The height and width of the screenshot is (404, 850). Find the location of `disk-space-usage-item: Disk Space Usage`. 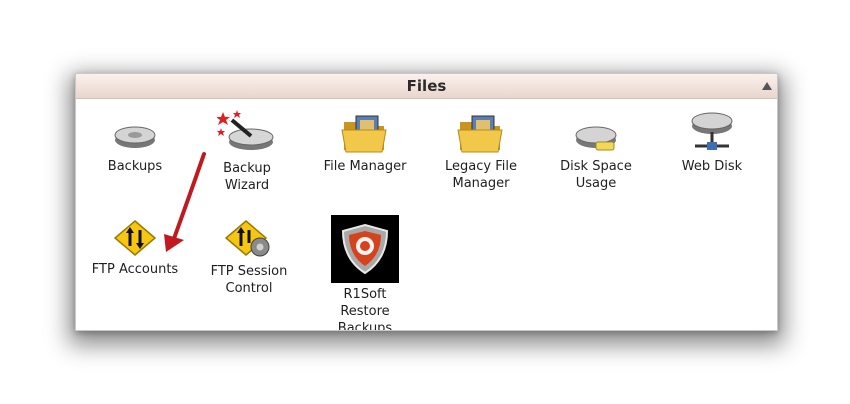

disk-space-usage-item: Disk Space Usage is located at coordinates (596, 156).